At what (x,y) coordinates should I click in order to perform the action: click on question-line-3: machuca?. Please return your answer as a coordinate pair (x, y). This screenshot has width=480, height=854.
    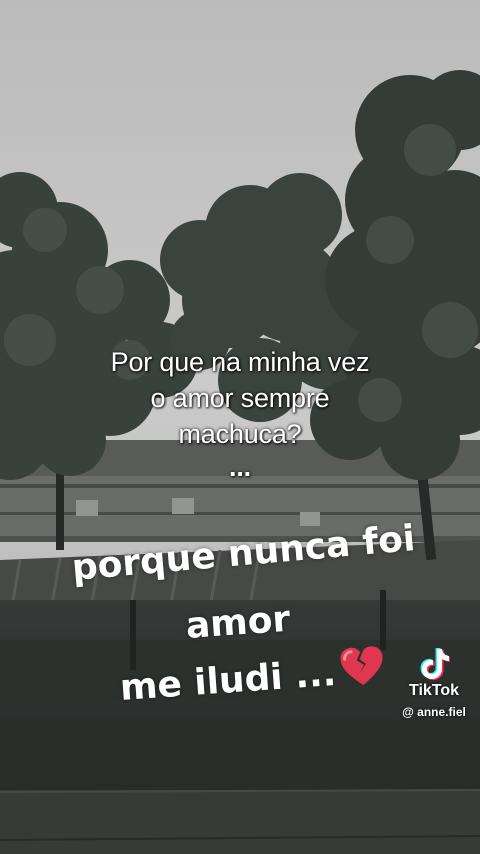
    Looking at the image, I should click on (240, 434).